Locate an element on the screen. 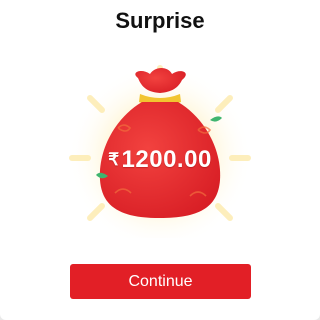 Image resolution: width=320 pixels, height=320 pixels. reward-amount: ₹1200.00 is located at coordinates (160, 160).